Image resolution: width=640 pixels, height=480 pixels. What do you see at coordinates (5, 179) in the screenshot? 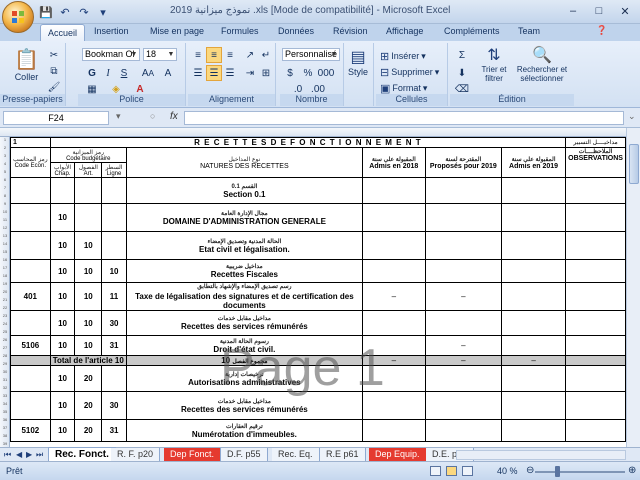
I see `row-number: 6` at bounding box center [5, 179].